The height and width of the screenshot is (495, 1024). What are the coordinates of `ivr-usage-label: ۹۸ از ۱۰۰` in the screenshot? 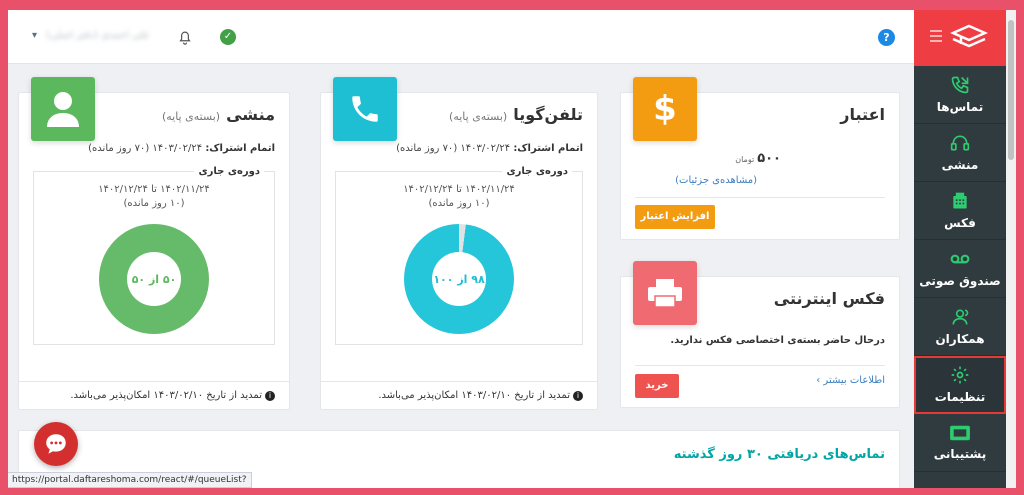 It's located at (459, 279).